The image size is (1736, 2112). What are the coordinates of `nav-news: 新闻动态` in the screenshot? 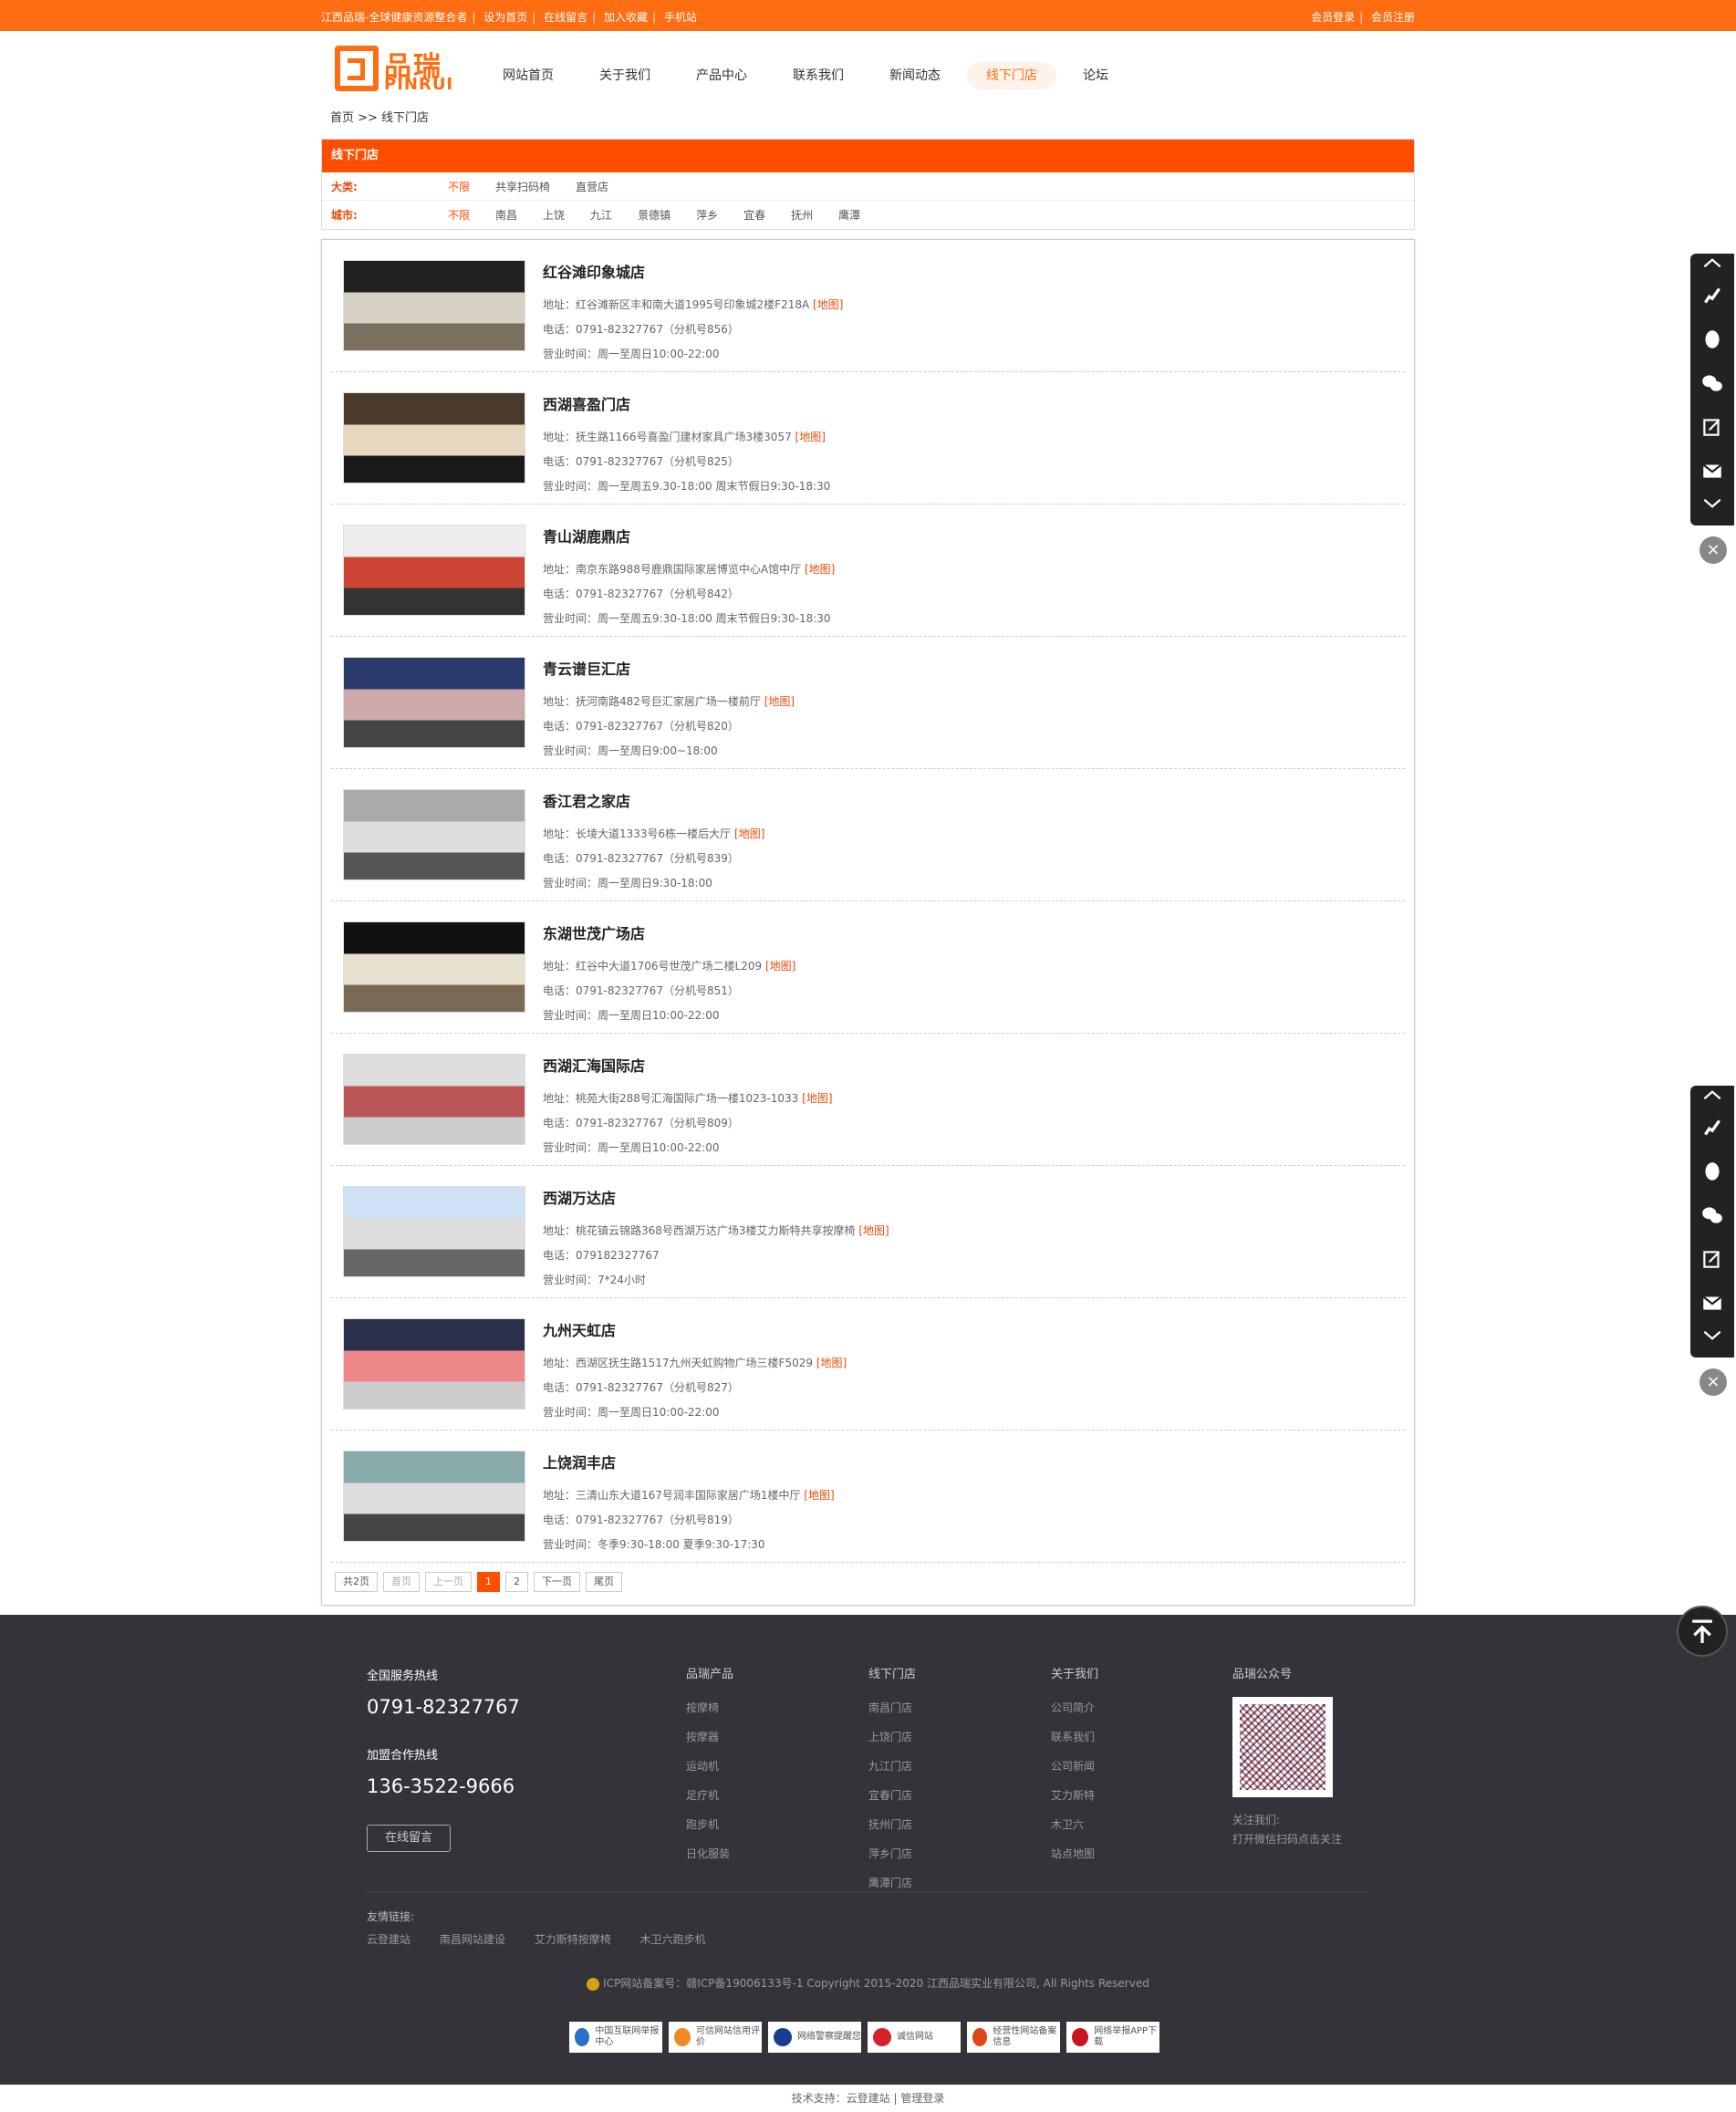 It's located at (915, 75).